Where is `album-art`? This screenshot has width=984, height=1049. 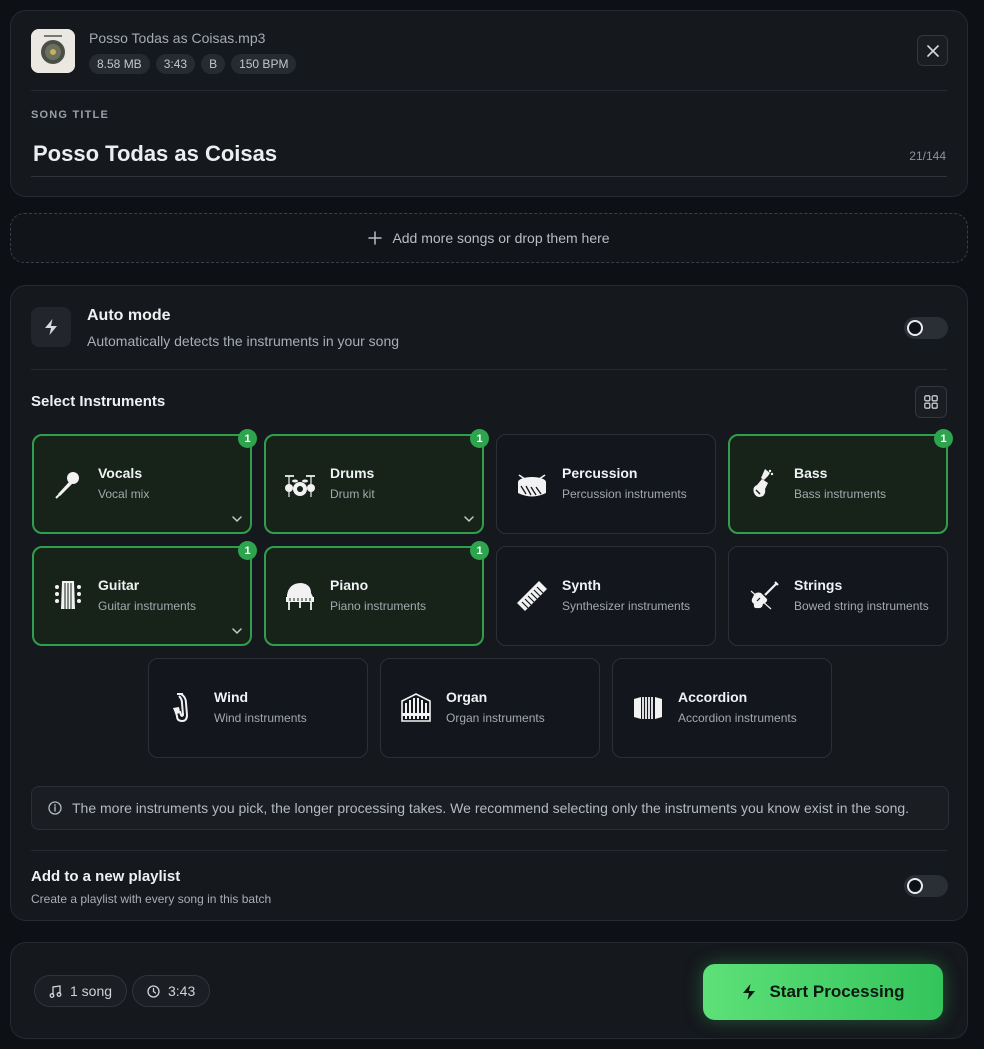
album-art is located at coordinates (53, 51).